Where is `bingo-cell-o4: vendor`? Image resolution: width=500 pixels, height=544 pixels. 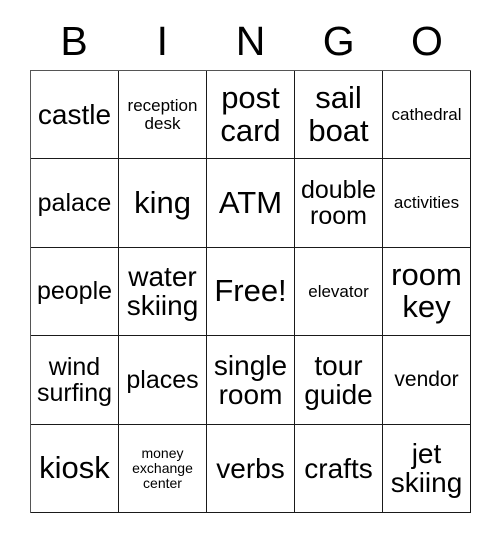 bingo-cell-o4: vendor is located at coordinates (427, 380).